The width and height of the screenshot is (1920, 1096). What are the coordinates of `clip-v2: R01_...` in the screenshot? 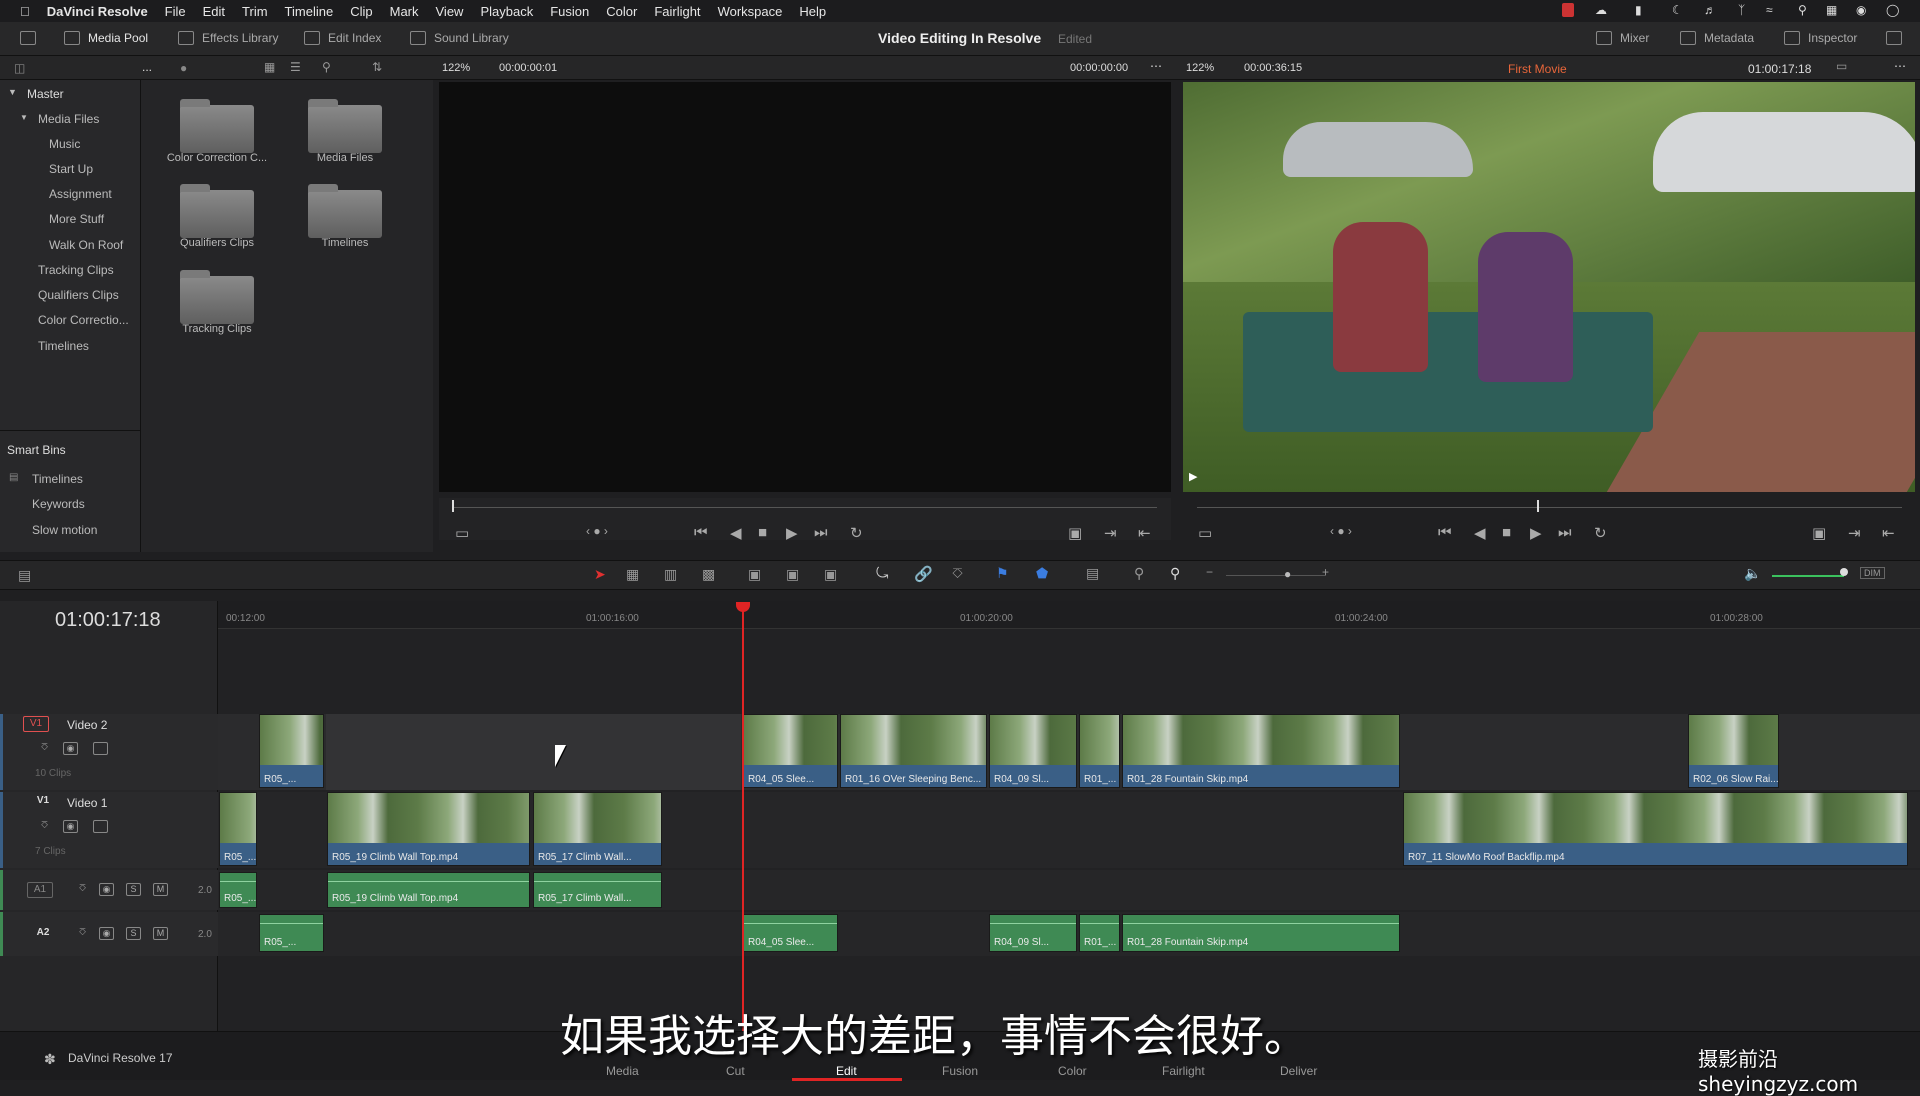 It's located at (1099, 751).